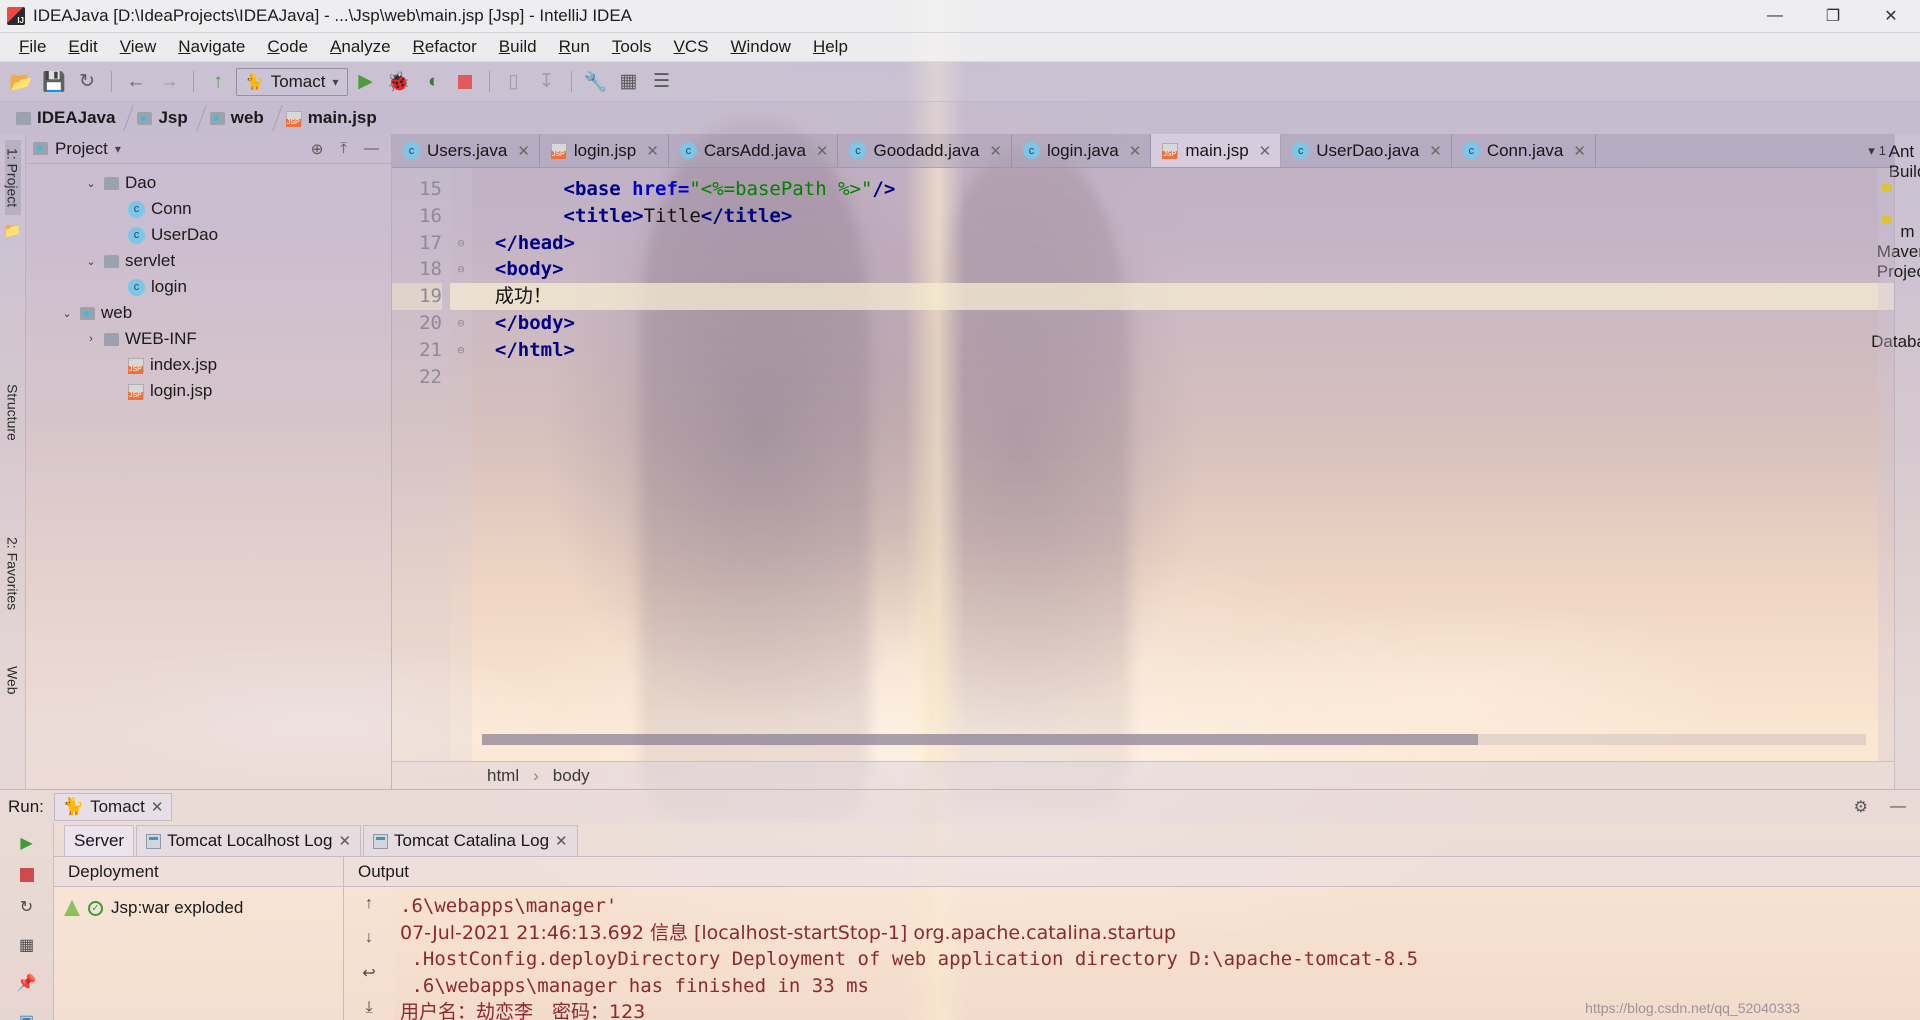  What do you see at coordinates (208, 339) in the screenshot?
I see `tree-item-web-inf: › WEB-INF` at bounding box center [208, 339].